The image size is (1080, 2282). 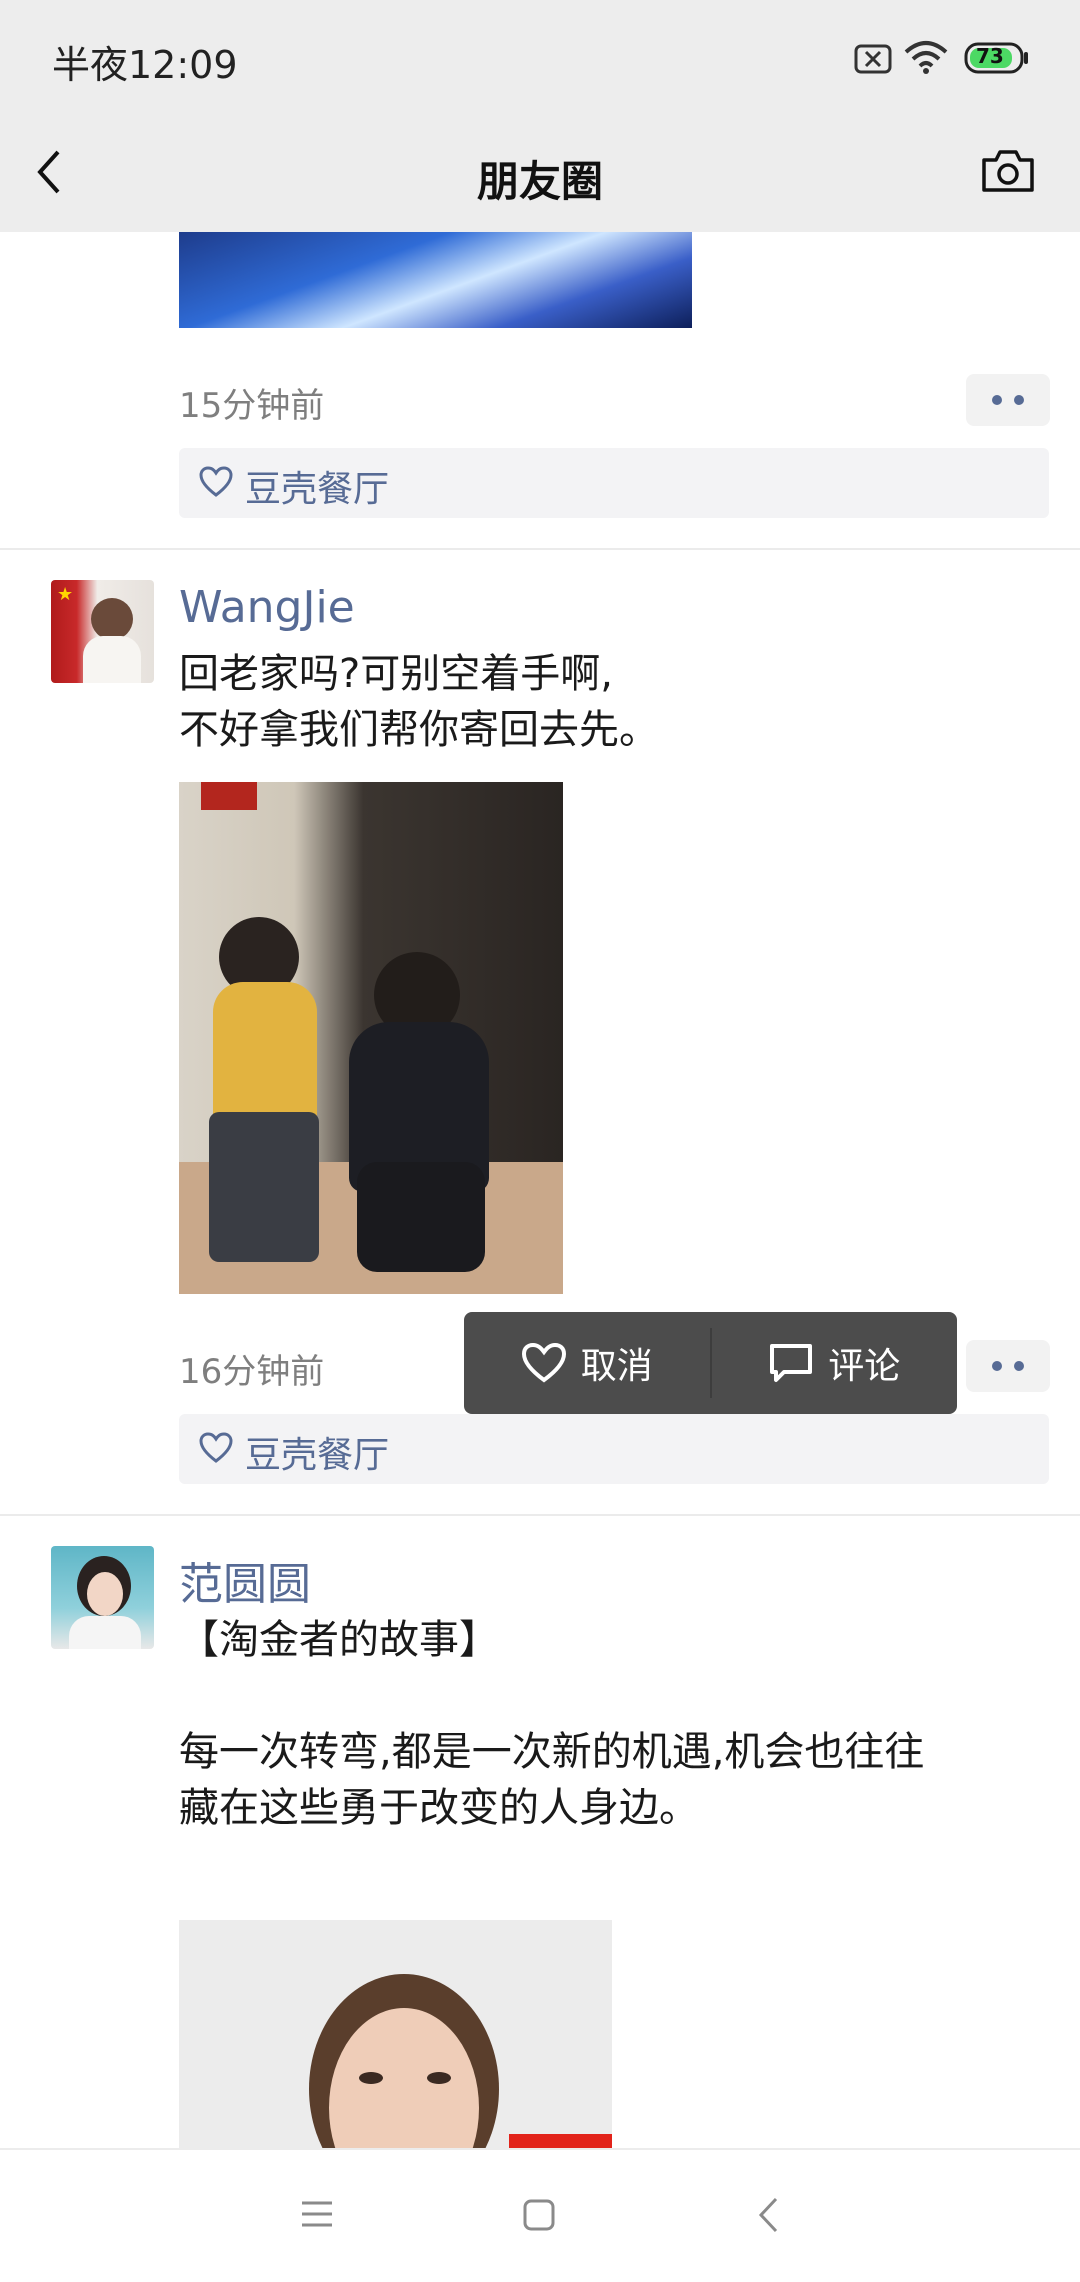 I want to click on status-time: 半夜12:09, so click(x=145, y=65).